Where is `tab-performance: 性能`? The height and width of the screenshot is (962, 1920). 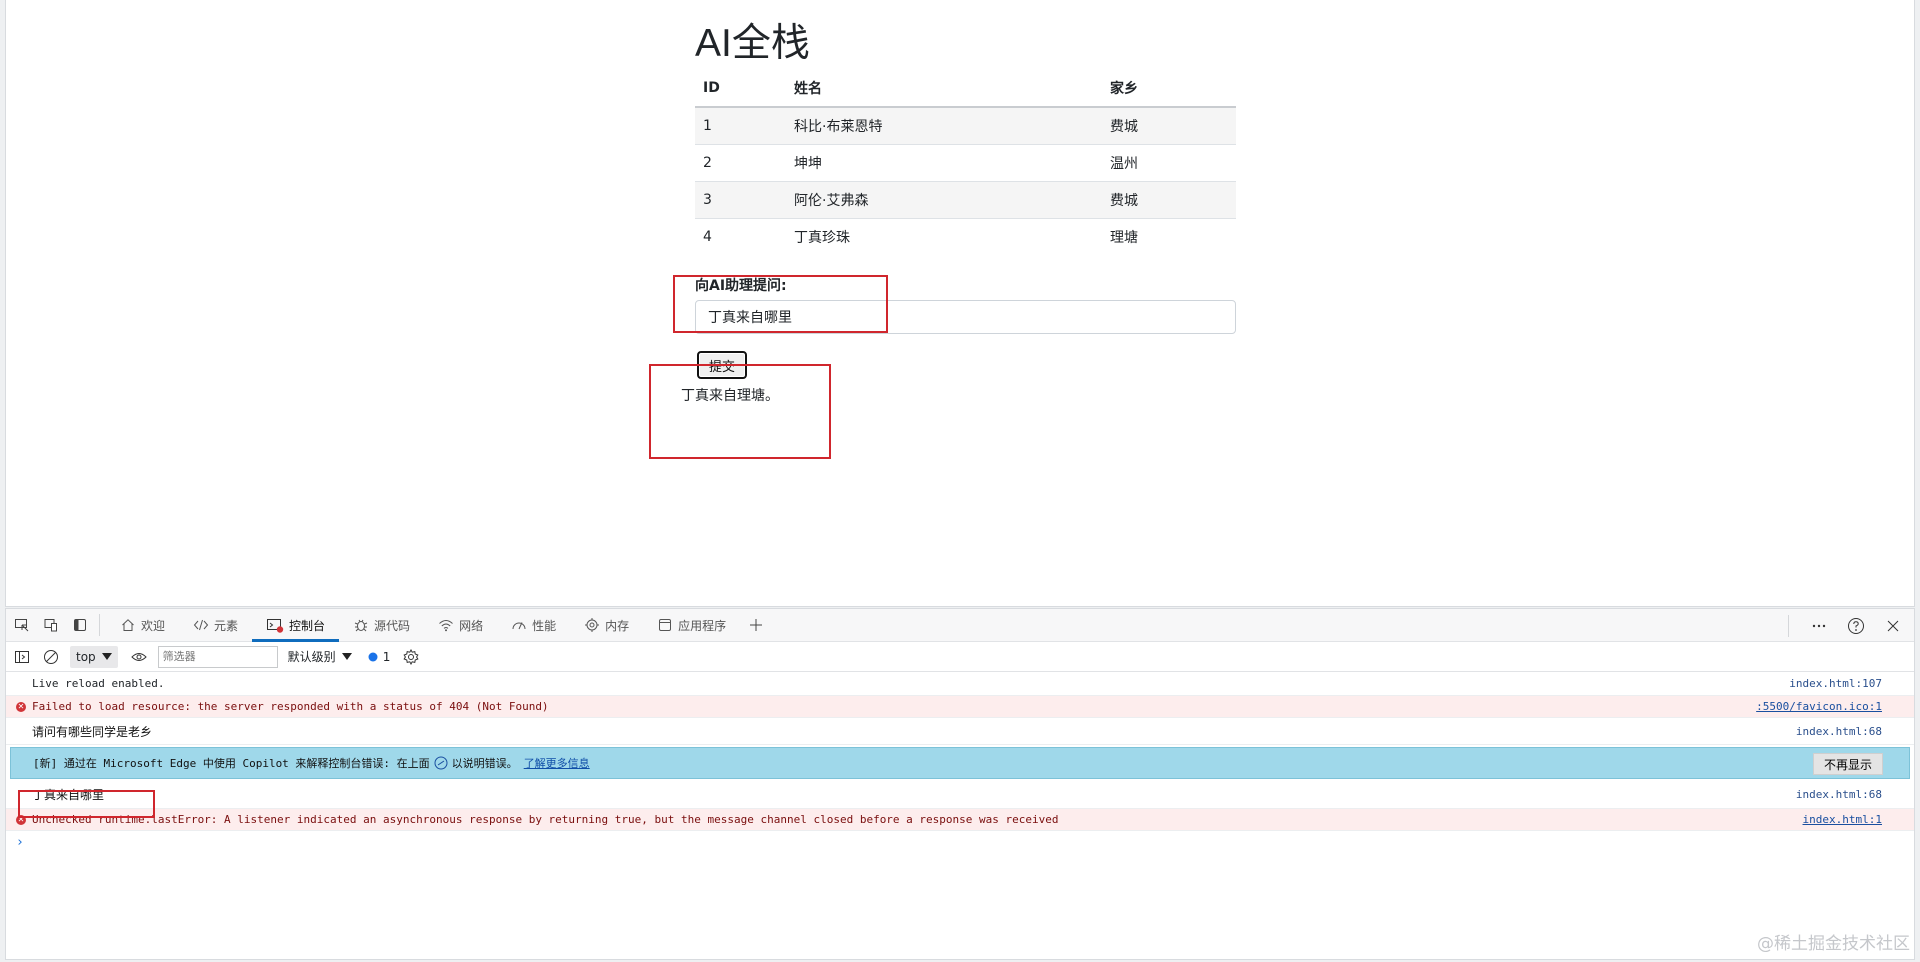
tab-performance: 性能 is located at coordinates (533, 625).